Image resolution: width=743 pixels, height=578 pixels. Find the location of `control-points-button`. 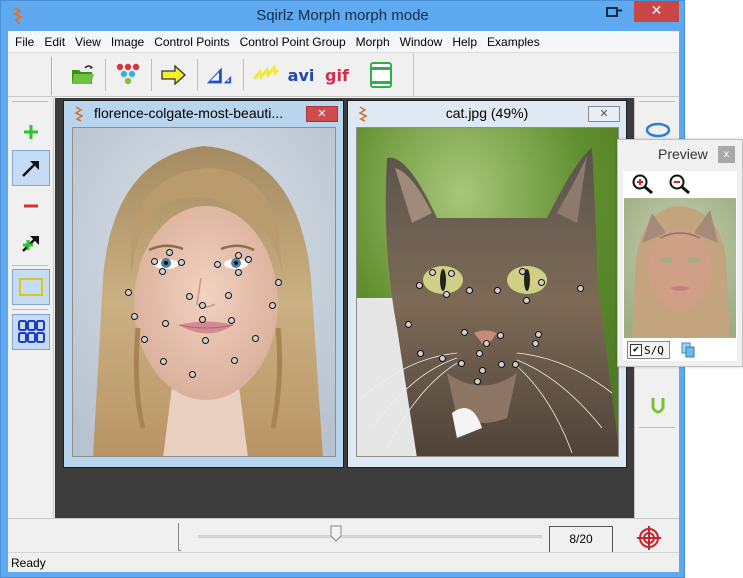

control-points-button is located at coordinates (128, 75).